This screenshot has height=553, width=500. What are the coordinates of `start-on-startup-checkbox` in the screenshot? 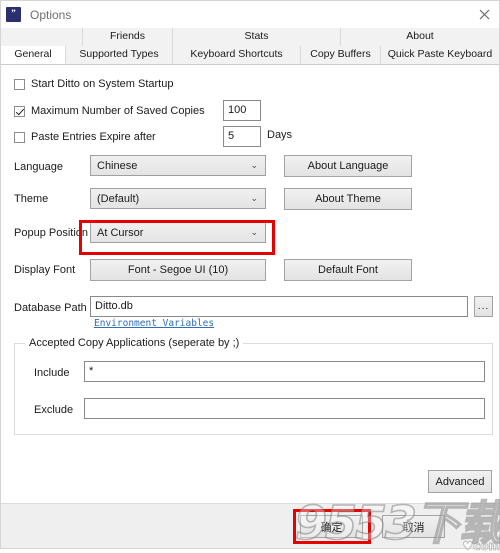 It's located at (19, 84).